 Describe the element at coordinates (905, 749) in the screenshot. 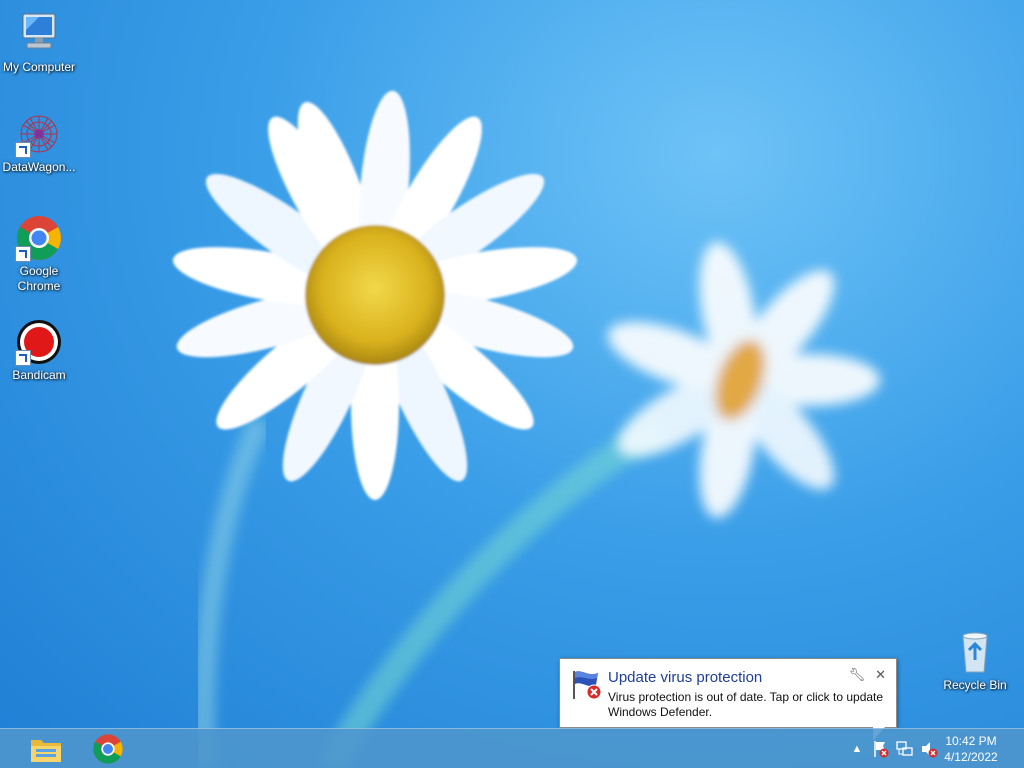

I see `network-icon` at that location.